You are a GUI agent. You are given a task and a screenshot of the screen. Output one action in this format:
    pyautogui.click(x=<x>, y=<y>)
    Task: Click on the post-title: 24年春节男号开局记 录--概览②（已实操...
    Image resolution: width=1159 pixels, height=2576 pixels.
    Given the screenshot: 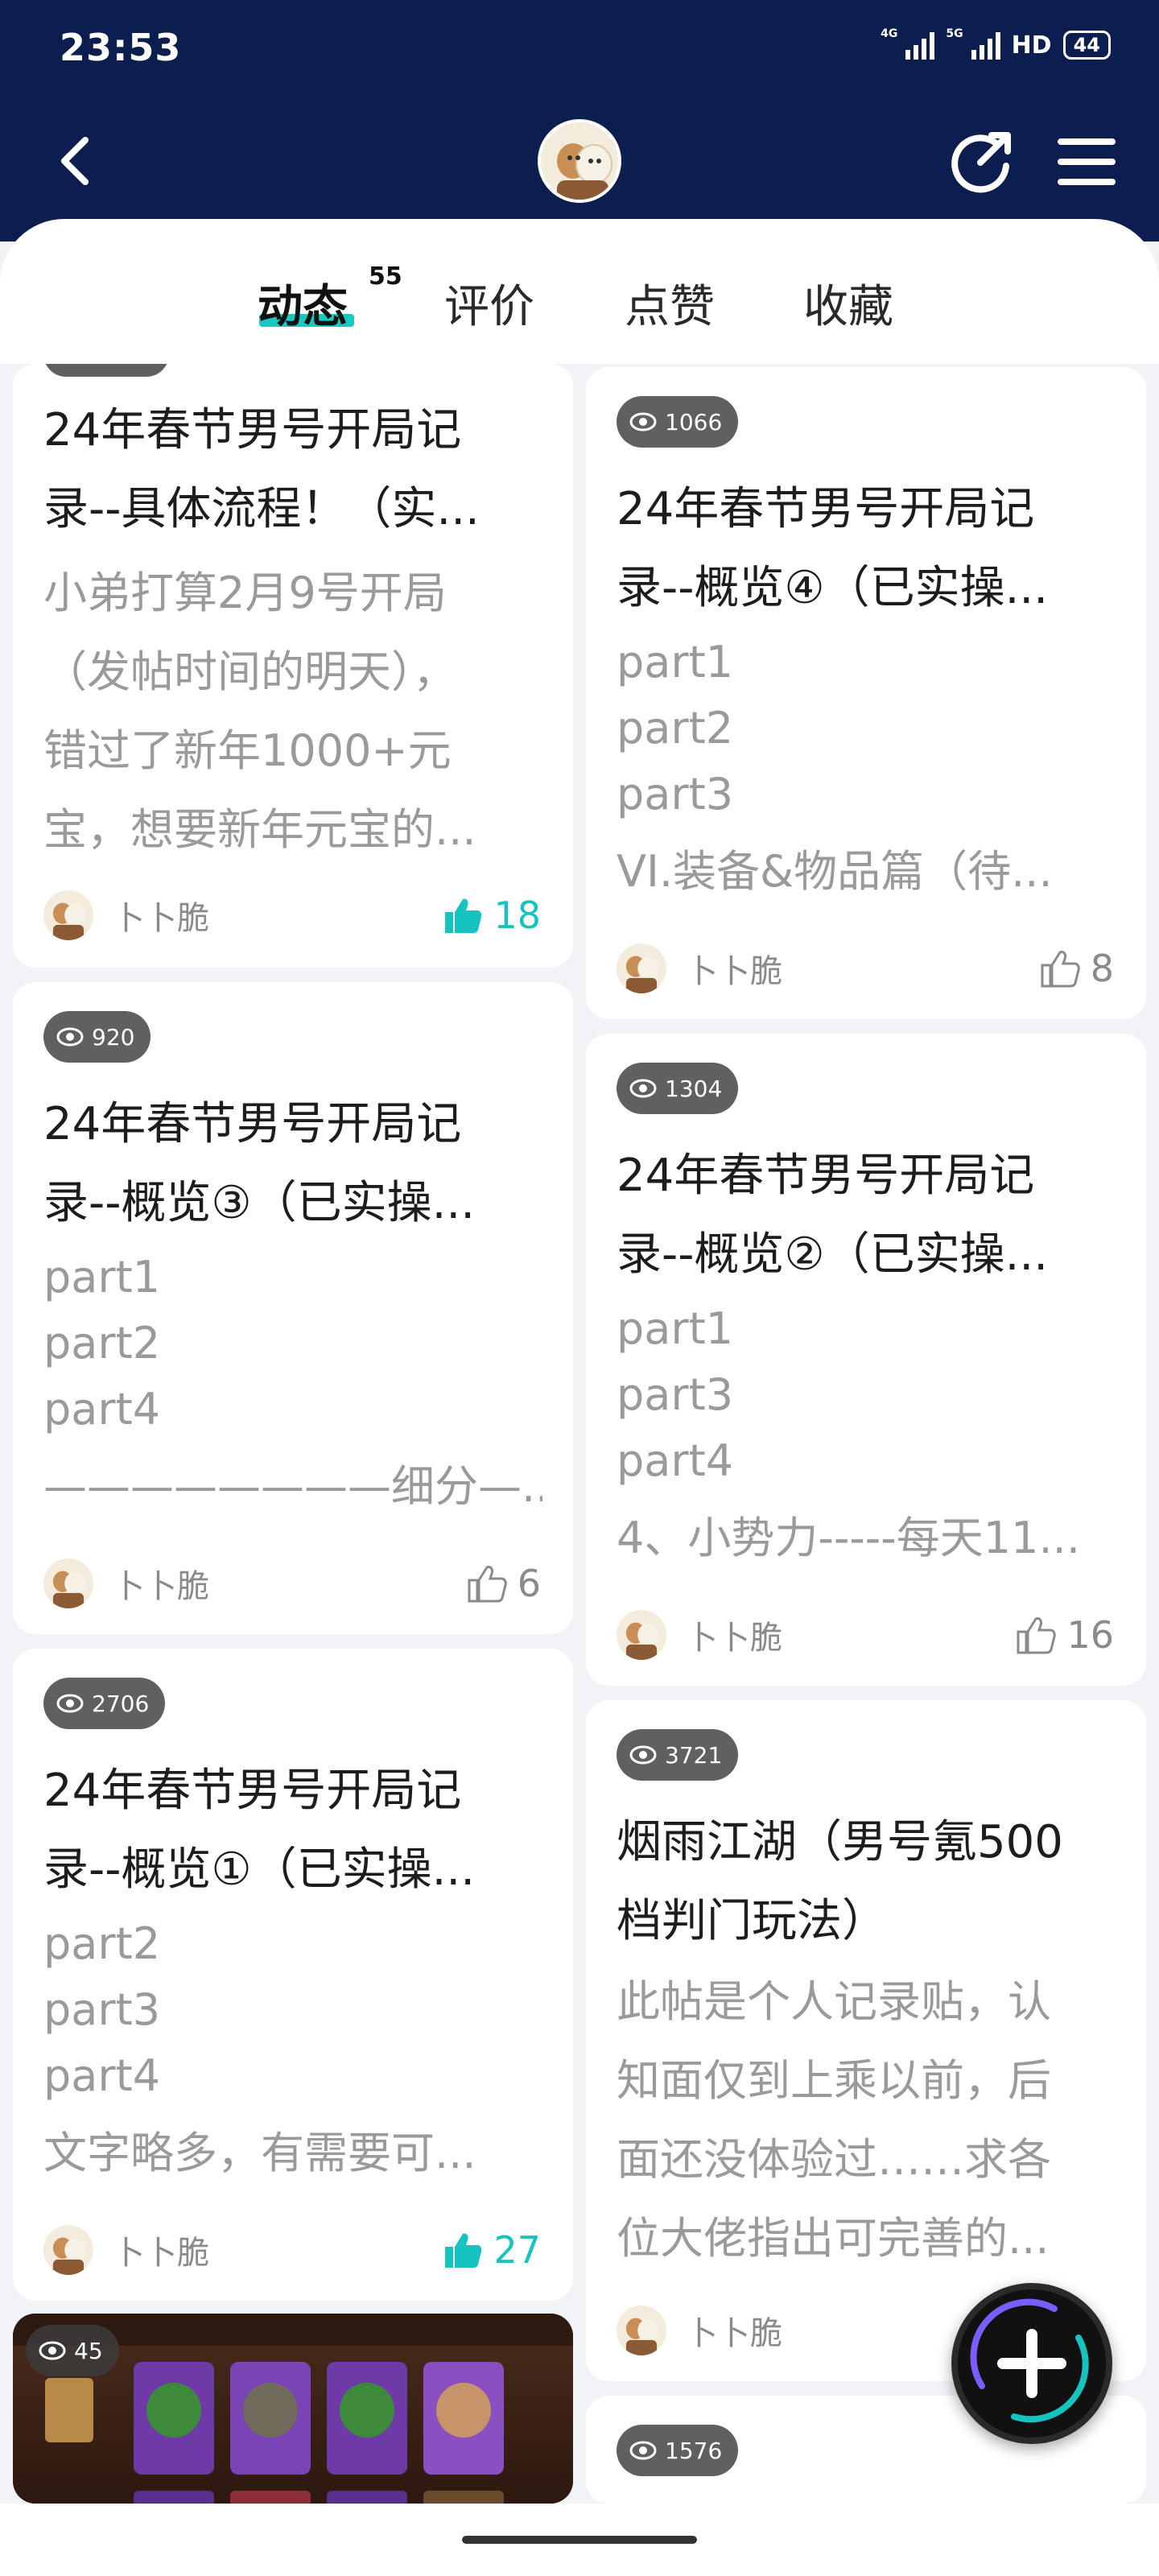 What is the action you would take?
    pyautogui.click(x=833, y=1215)
    